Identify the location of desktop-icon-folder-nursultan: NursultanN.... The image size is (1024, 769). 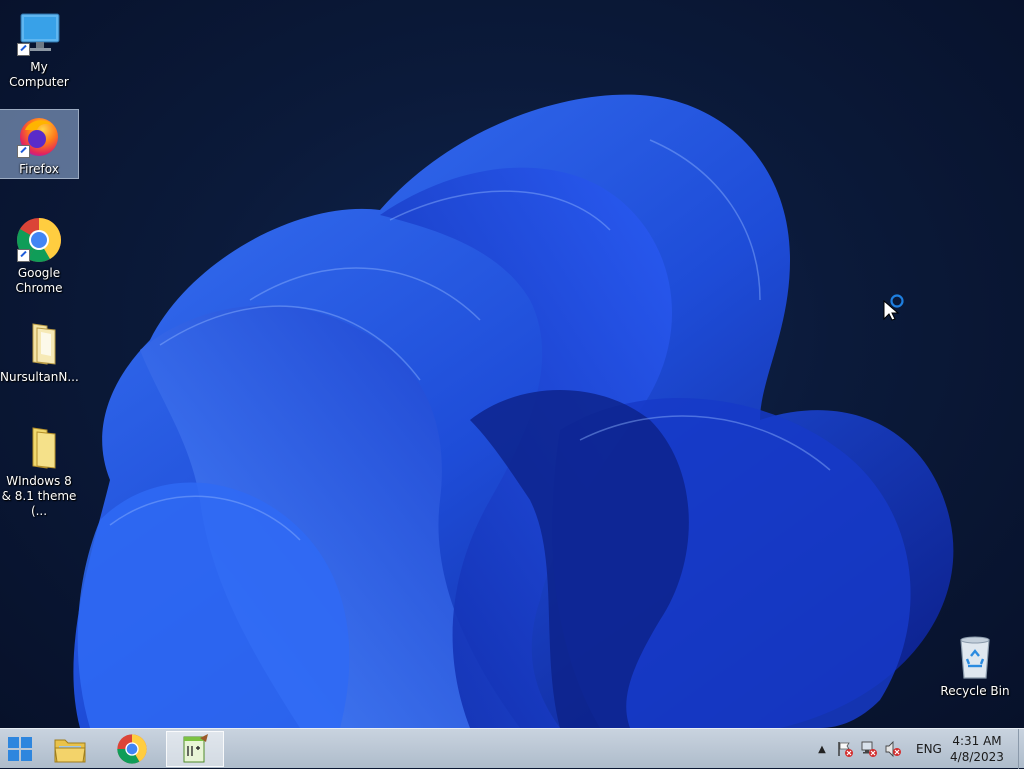
(39, 351).